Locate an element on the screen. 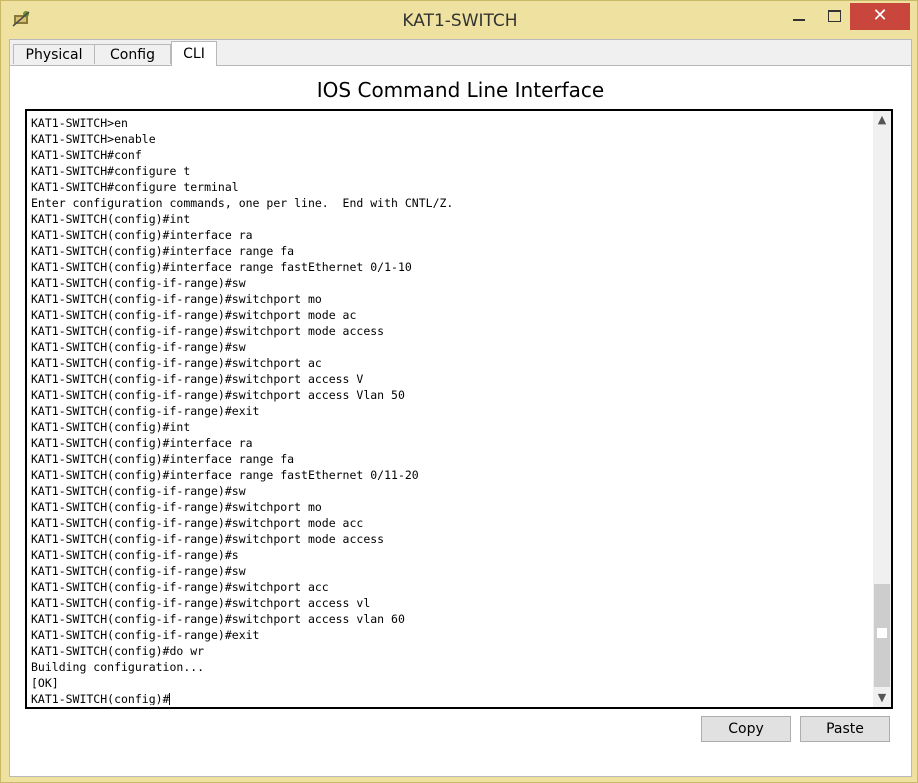  paste-button: Paste is located at coordinates (845, 729).